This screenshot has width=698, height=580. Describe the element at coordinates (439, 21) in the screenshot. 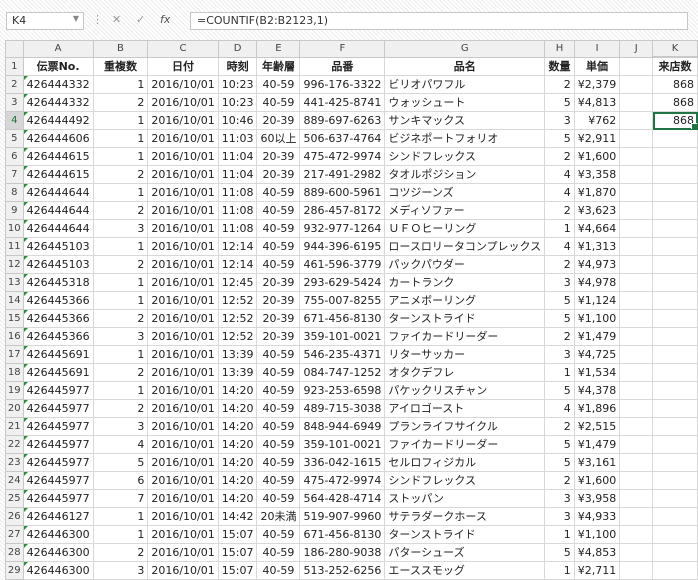

I see `formula-input: =COUNTIF(B2:B2123,1)` at that location.